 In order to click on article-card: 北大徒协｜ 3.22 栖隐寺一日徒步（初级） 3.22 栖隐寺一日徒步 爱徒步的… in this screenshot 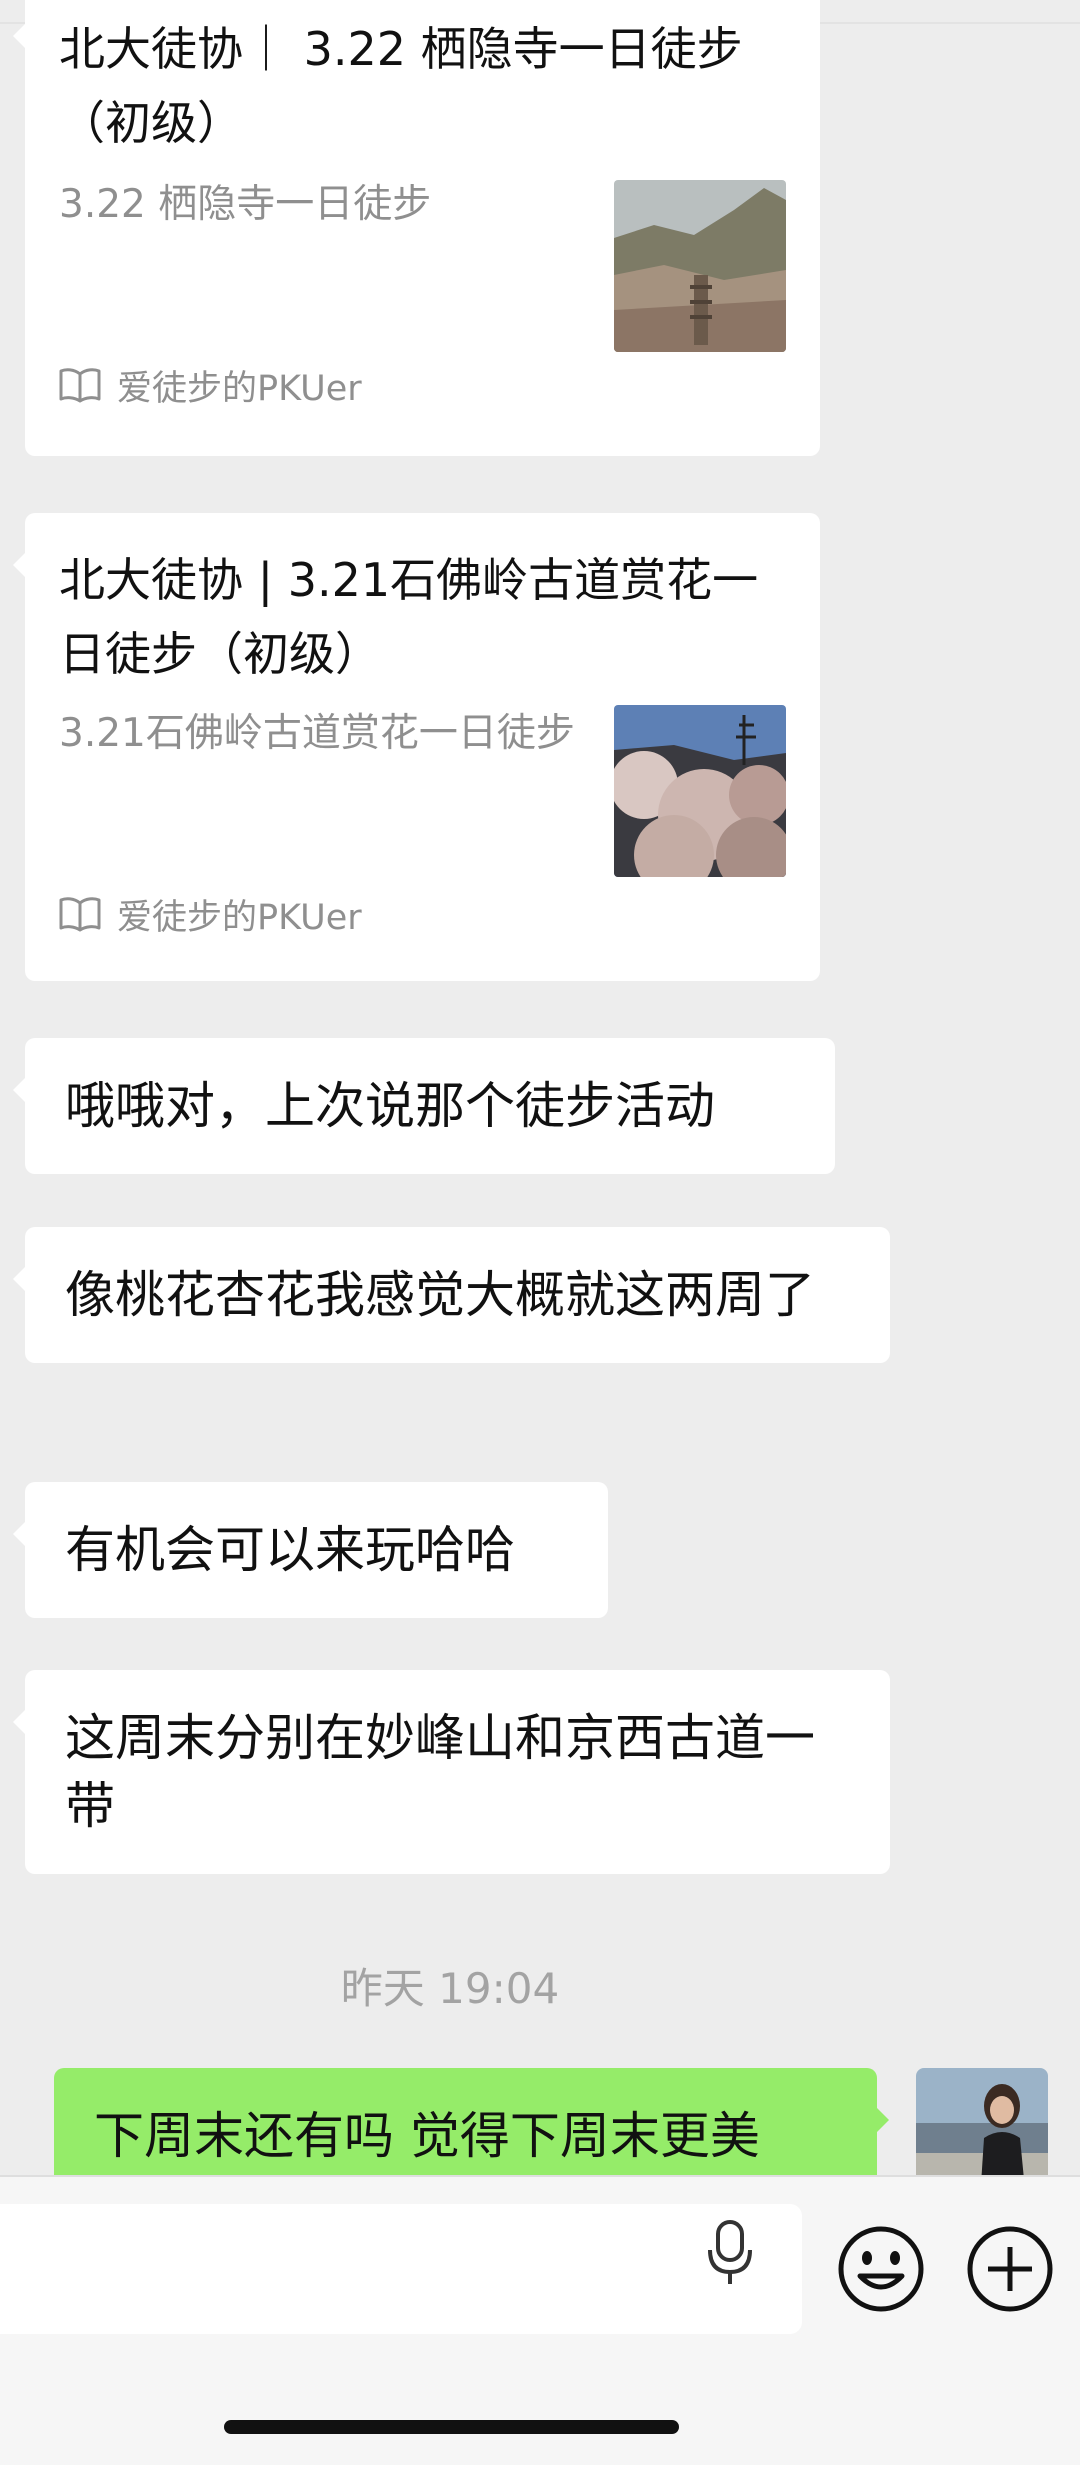, I will do `click(416, 228)`.